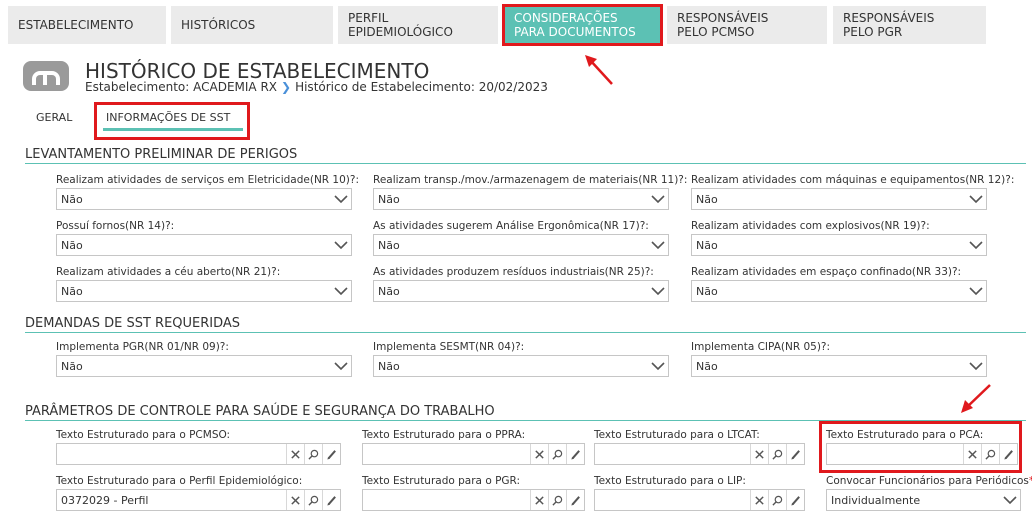 The height and width of the screenshot is (520, 1032). I want to click on tab-historicos: HISTÓRICOS, so click(252, 25).